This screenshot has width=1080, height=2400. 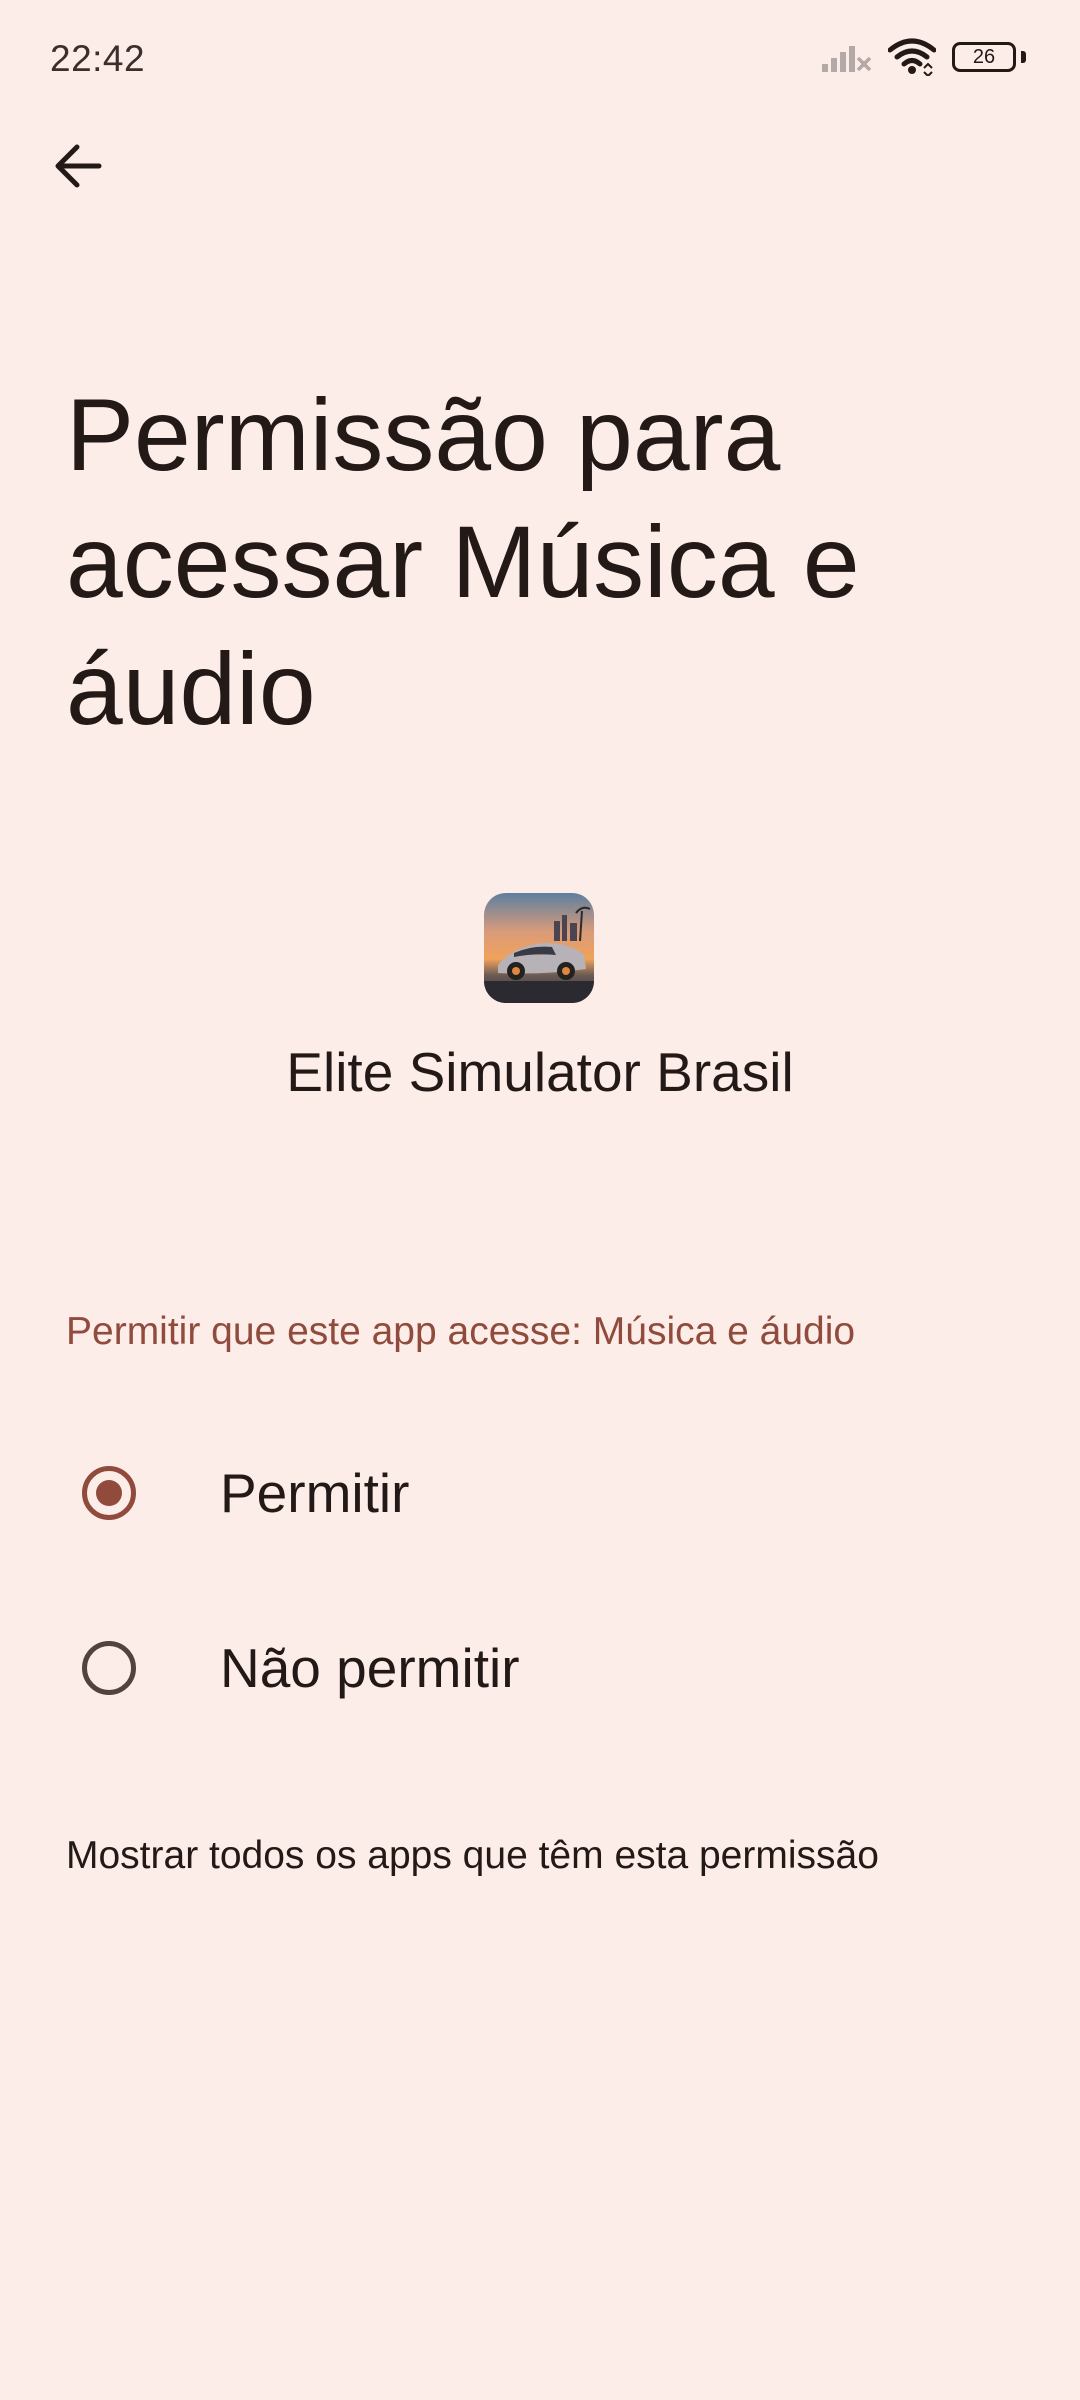 What do you see at coordinates (98, 58) in the screenshot?
I see `status-time: 22:42` at bounding box center [98, 58].